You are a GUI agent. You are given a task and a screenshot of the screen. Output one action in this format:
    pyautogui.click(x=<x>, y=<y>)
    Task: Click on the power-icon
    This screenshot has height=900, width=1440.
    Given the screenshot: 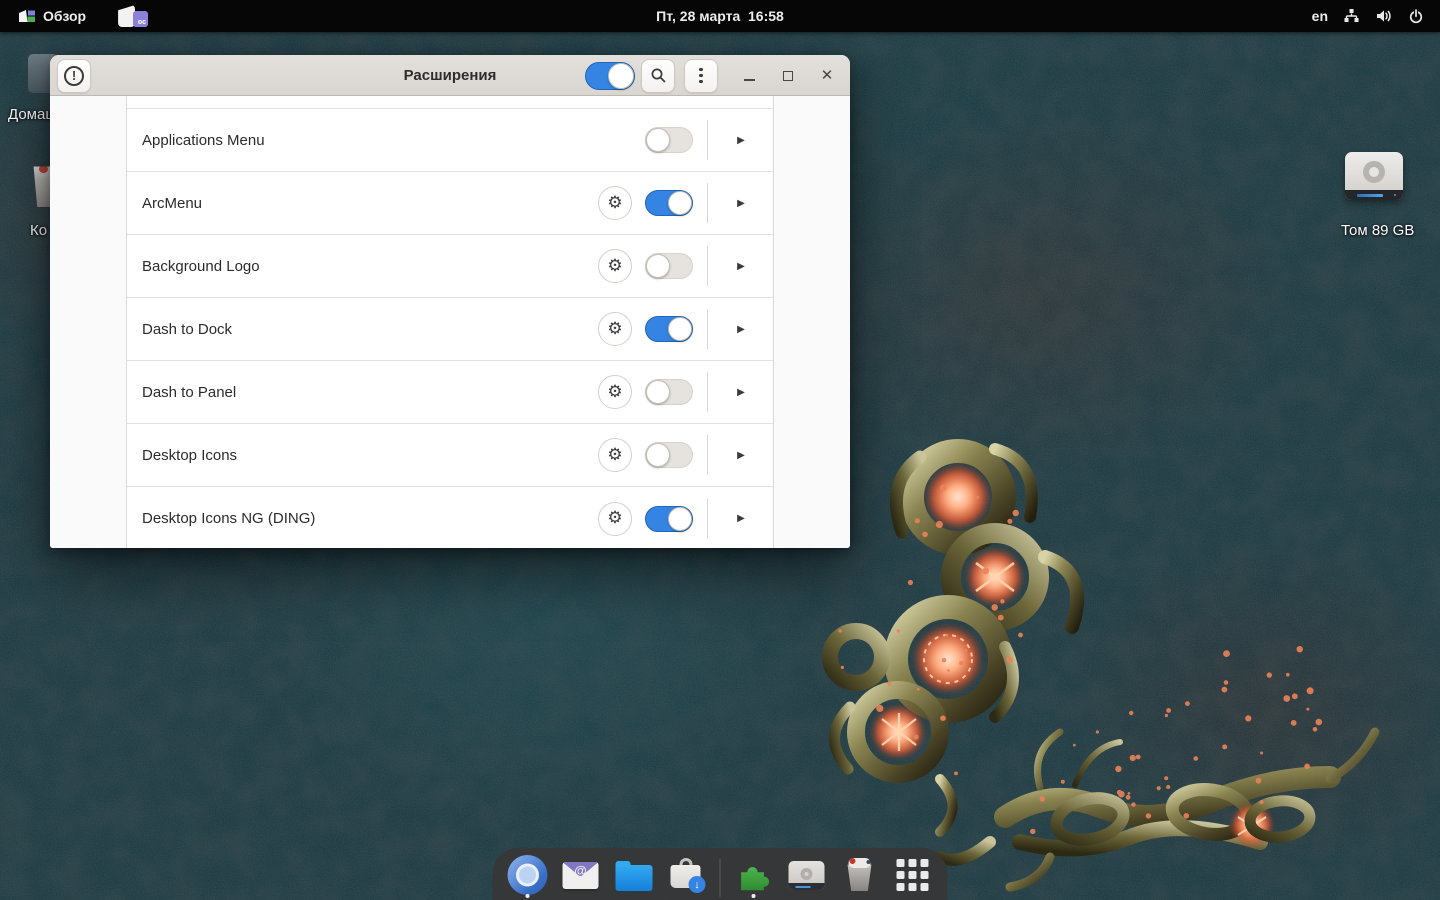 What is the action you would take?
    pyautogui.click(x=1416, y=16)
    